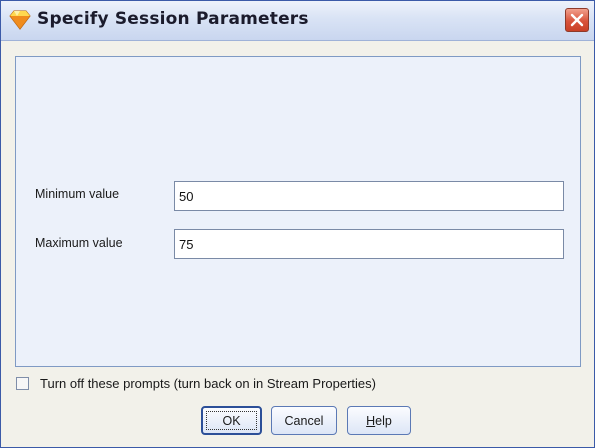 The image size is (595, 448). I want to click on help-label: Help, so click(379, 421).